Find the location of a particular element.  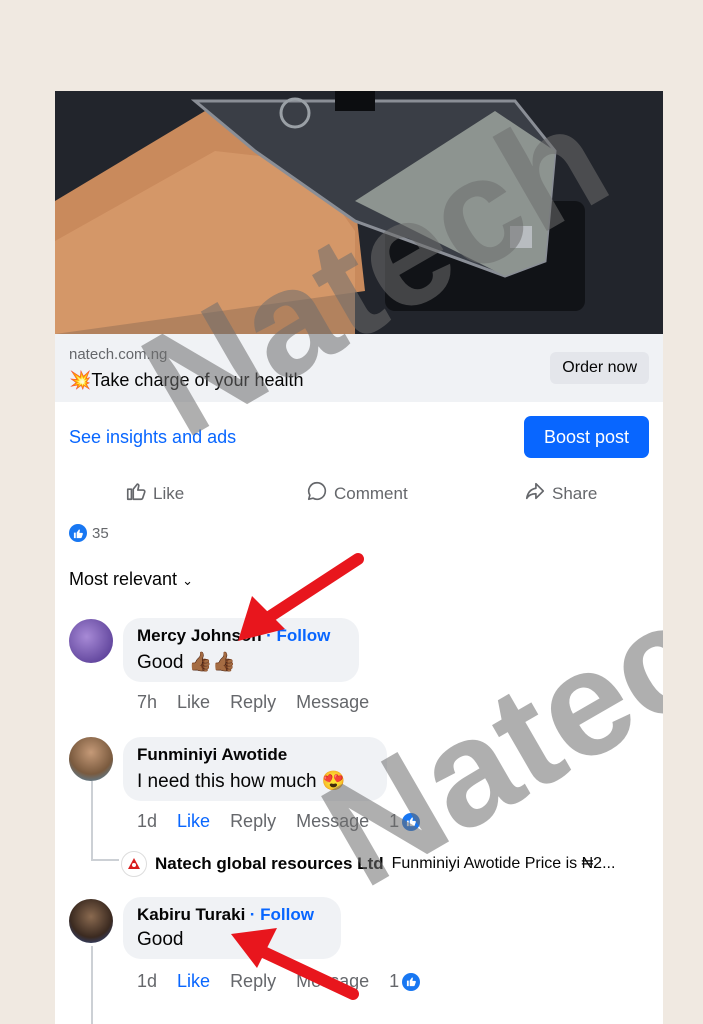

comment-icon is located at coordinates (317, 493).